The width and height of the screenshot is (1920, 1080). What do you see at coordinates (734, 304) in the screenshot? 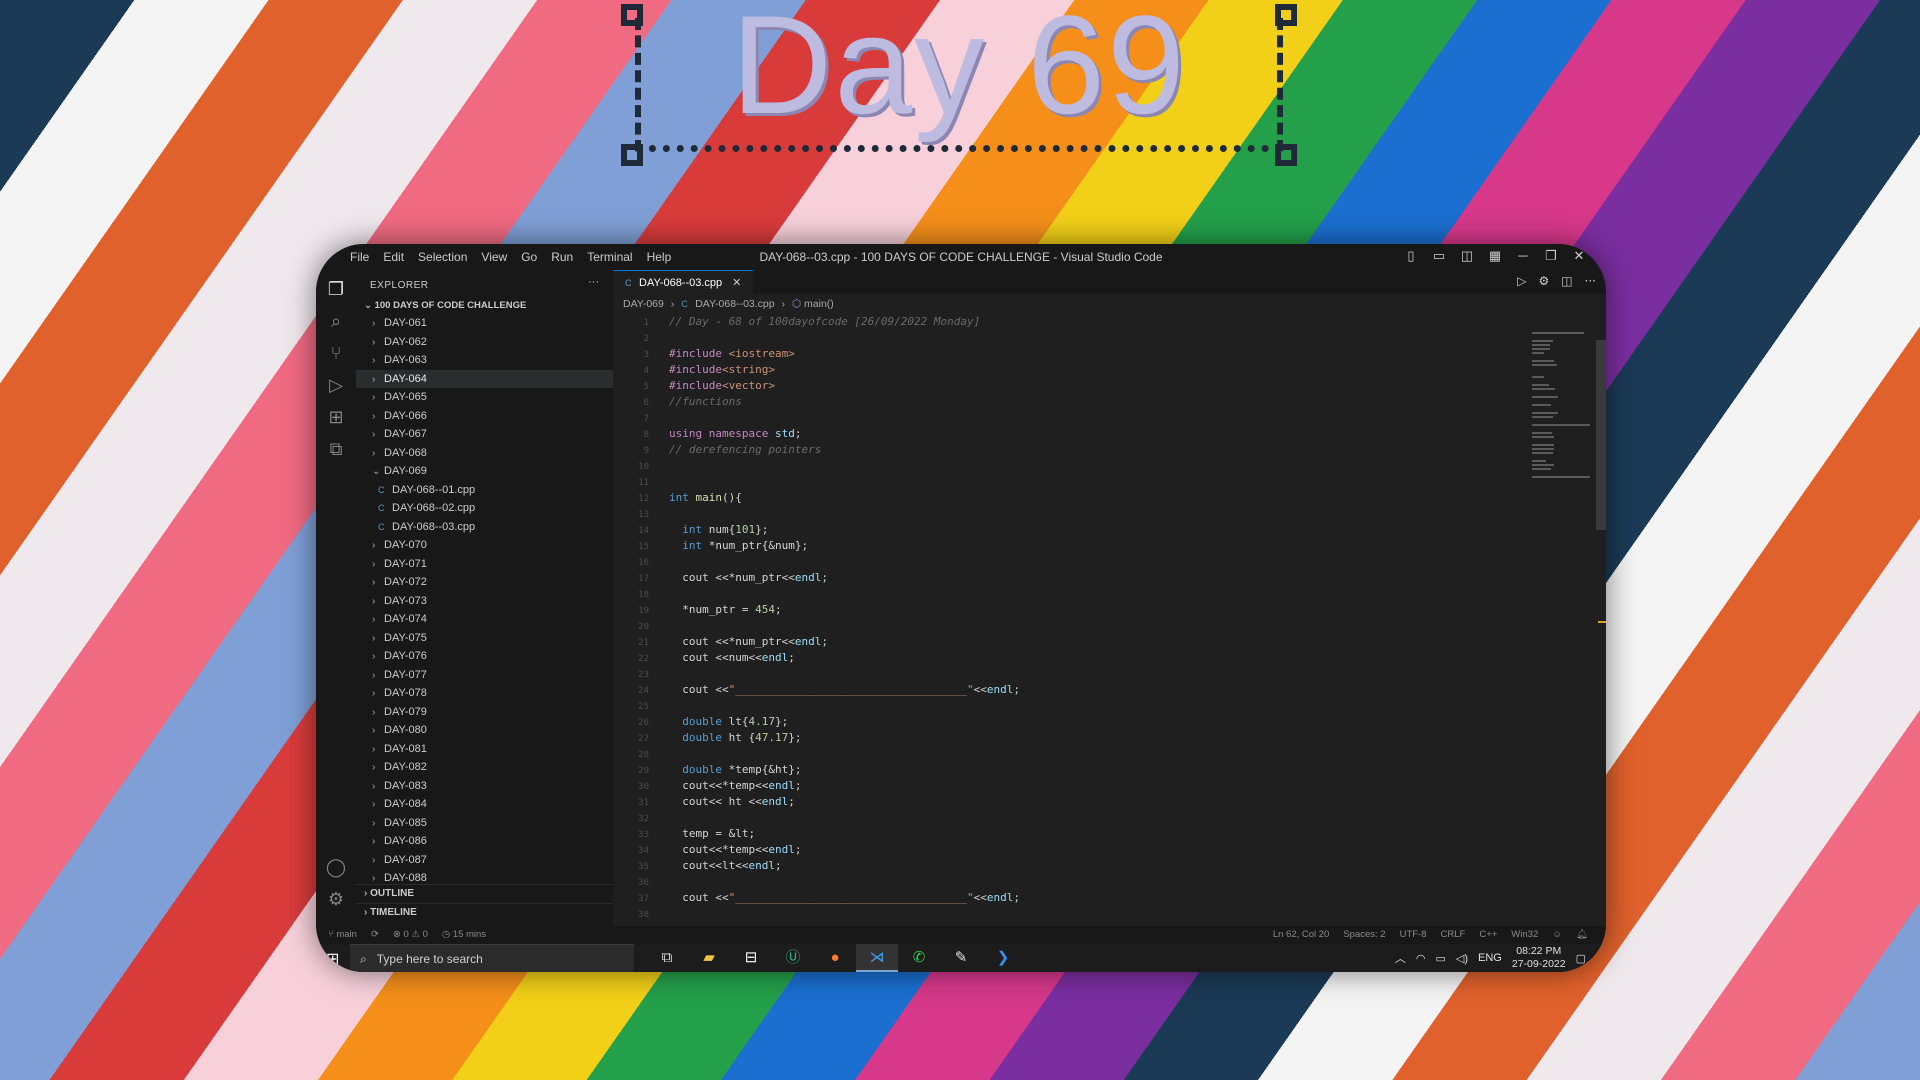
I see `breadcrumb-file: DAY-068--03.cpp` at bounding box center [734, 304].